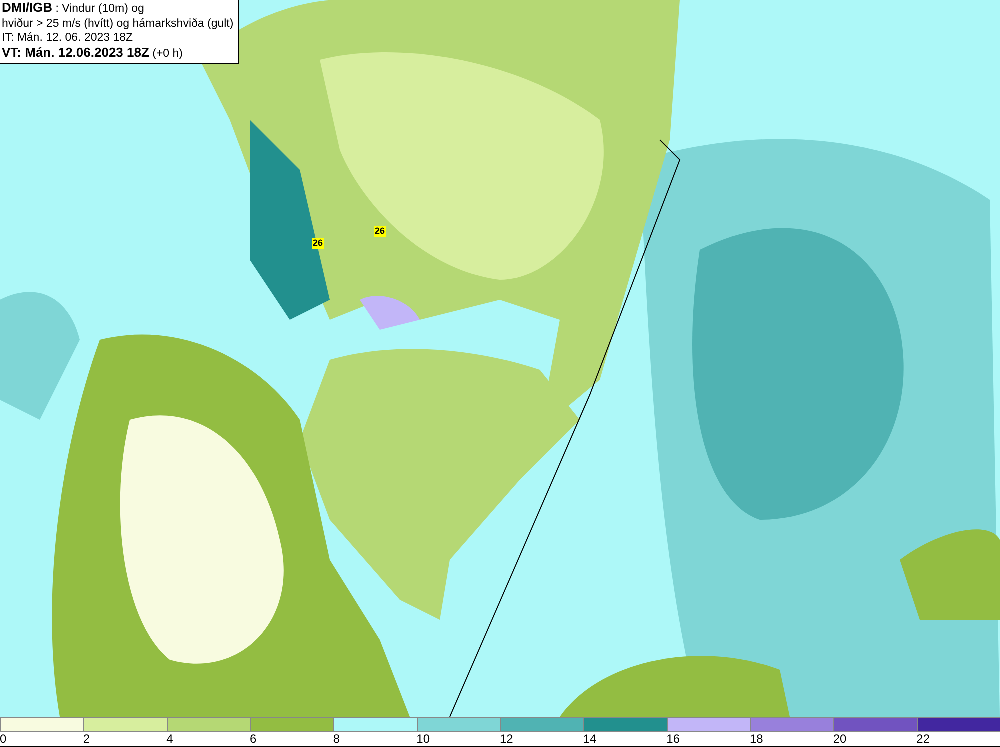  I want to click on legend-tick-label: 12, so click(507, 739).